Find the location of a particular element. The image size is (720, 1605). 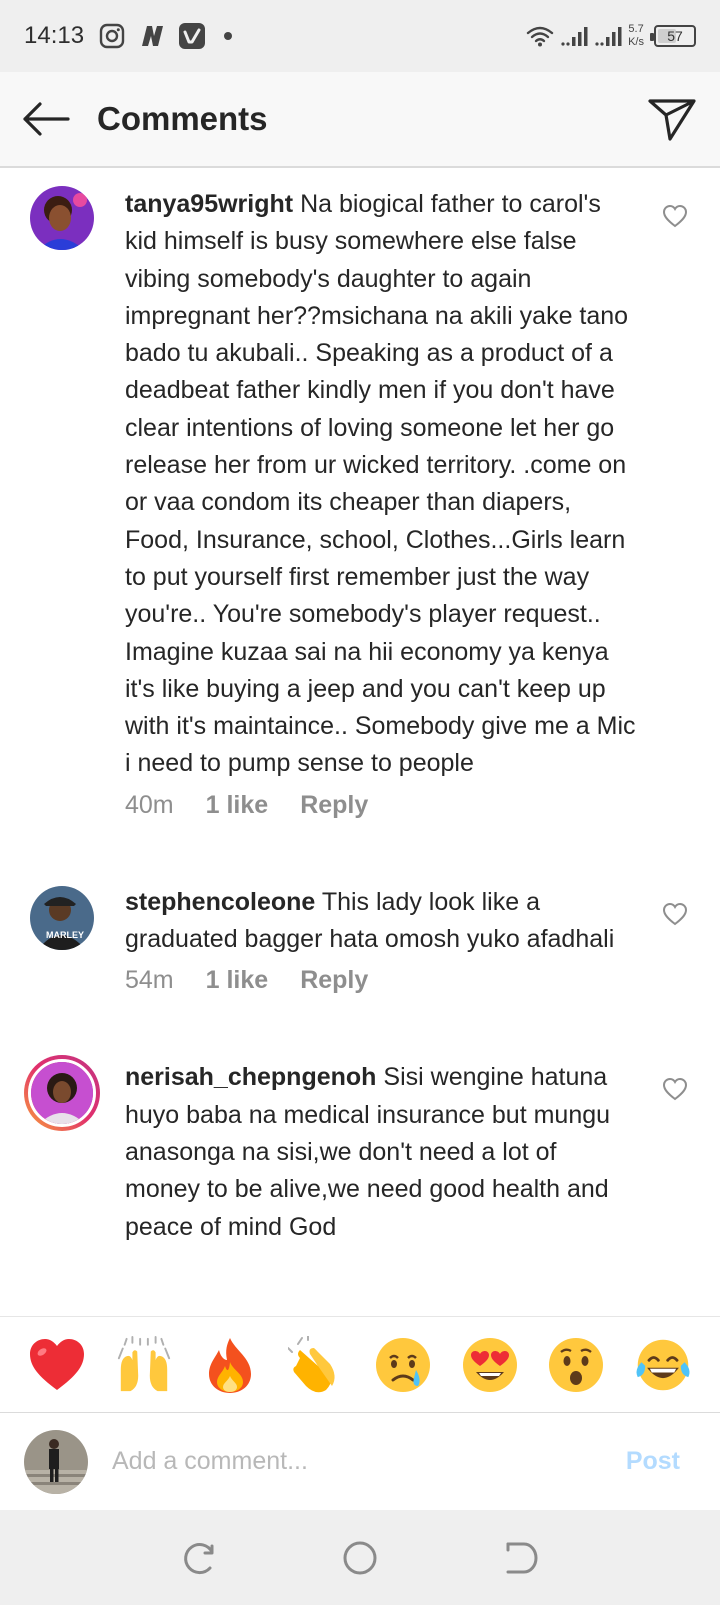

wifi-icon is located at coordinates (540, 36).